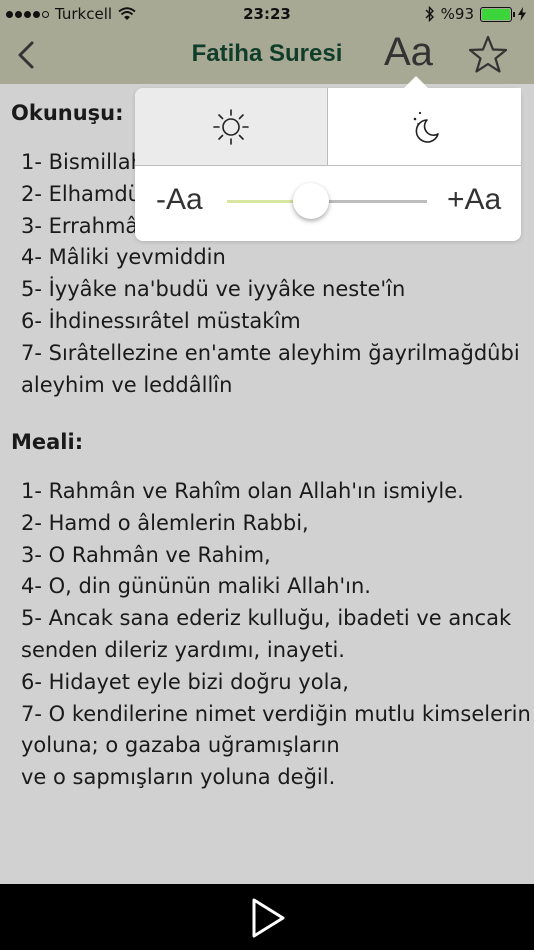  I want to click on meaning-line: ve o sapmışların yoluna değil., so click(178, 777).